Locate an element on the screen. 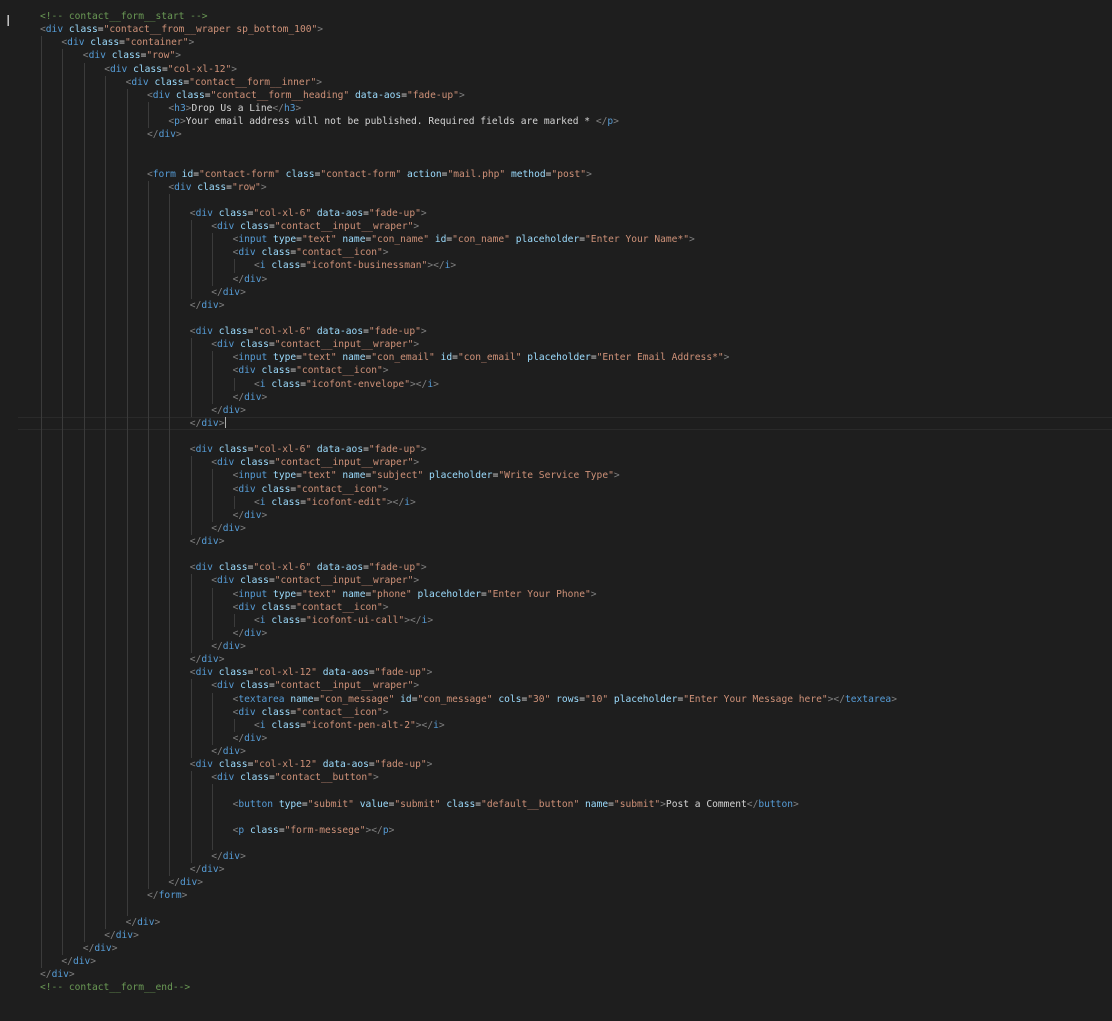 Image resolution: width=1112 pixels, height=1021 pixels. code-line: <div class="contact__form__inner"> is located at coordinates (556, 82).